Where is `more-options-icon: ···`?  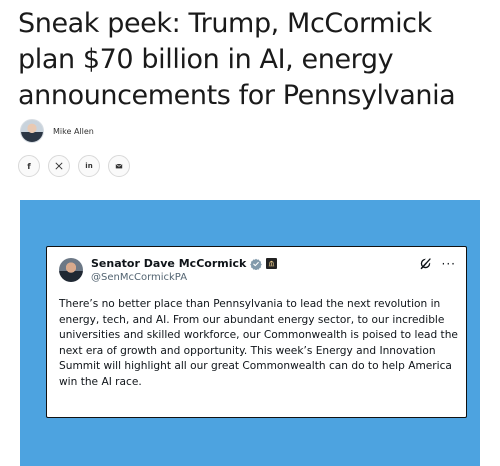 more-options-icon: ··· is located at coordinates (449, 264).